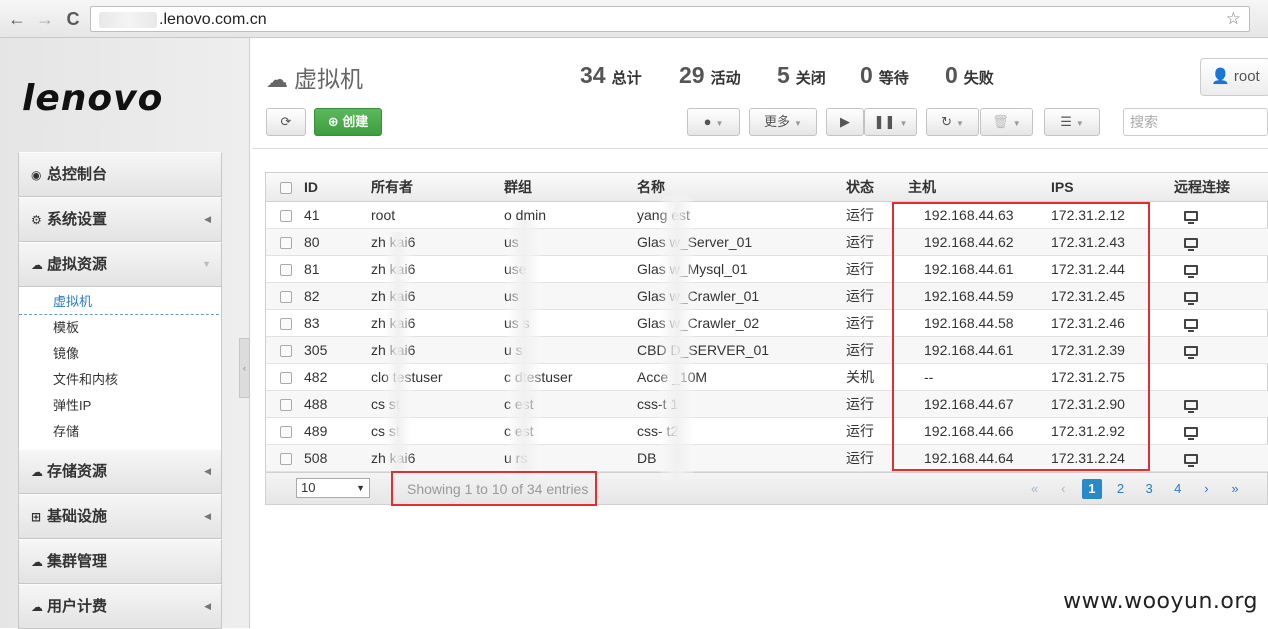 This screenshot has width=1268, height=629. Describe the element at coordinates (120, 471) in the screenshot. I see `sidebar-item-storage-resources: ☁存储资源 ◀` at that location.